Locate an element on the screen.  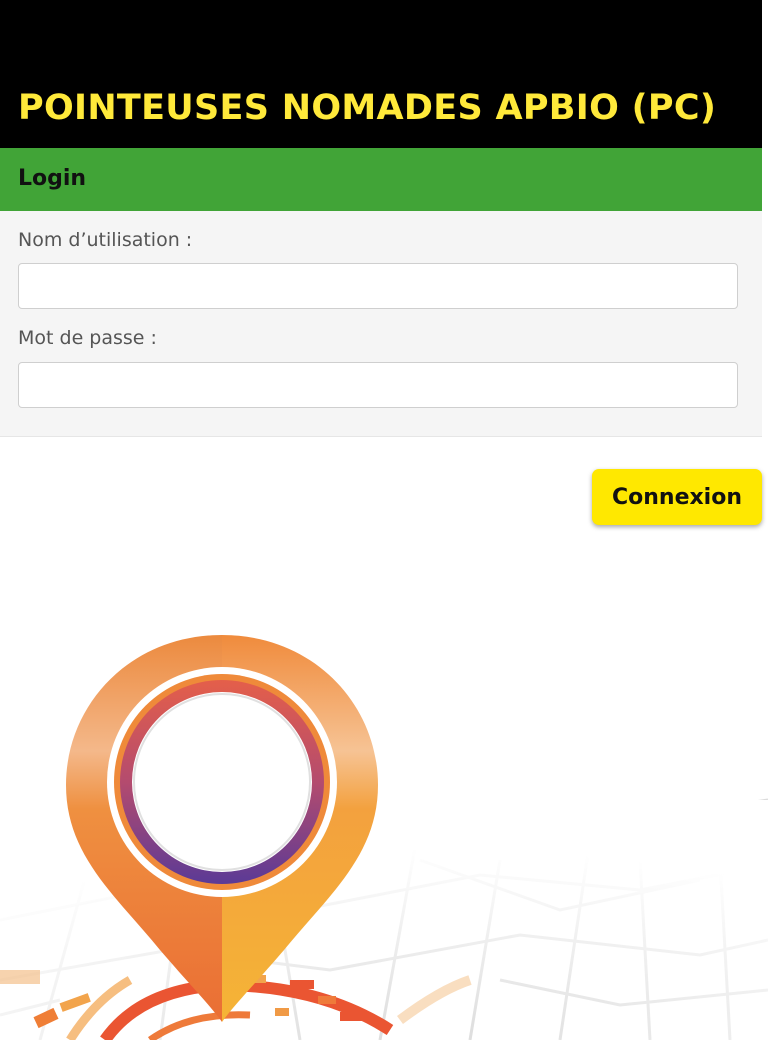
password-label: Mot de passe : is located at coordinates (87, 338).